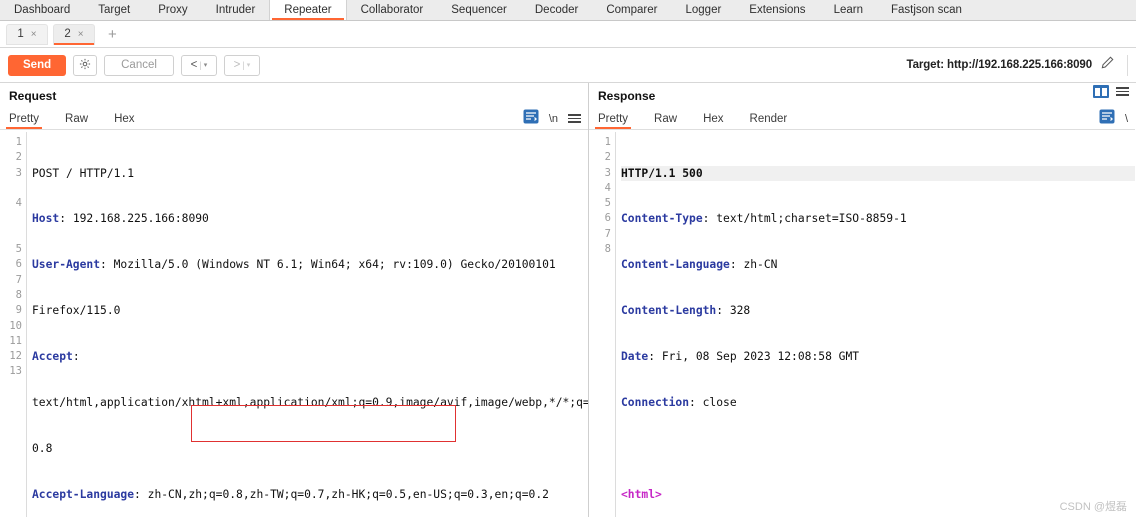 This screenshot has height=520, width=1136. What do you see at coordinates (878, 173) in the screenshot?
I see `code-line: HTTP/1.1 500` at bounding box center [878, 173].